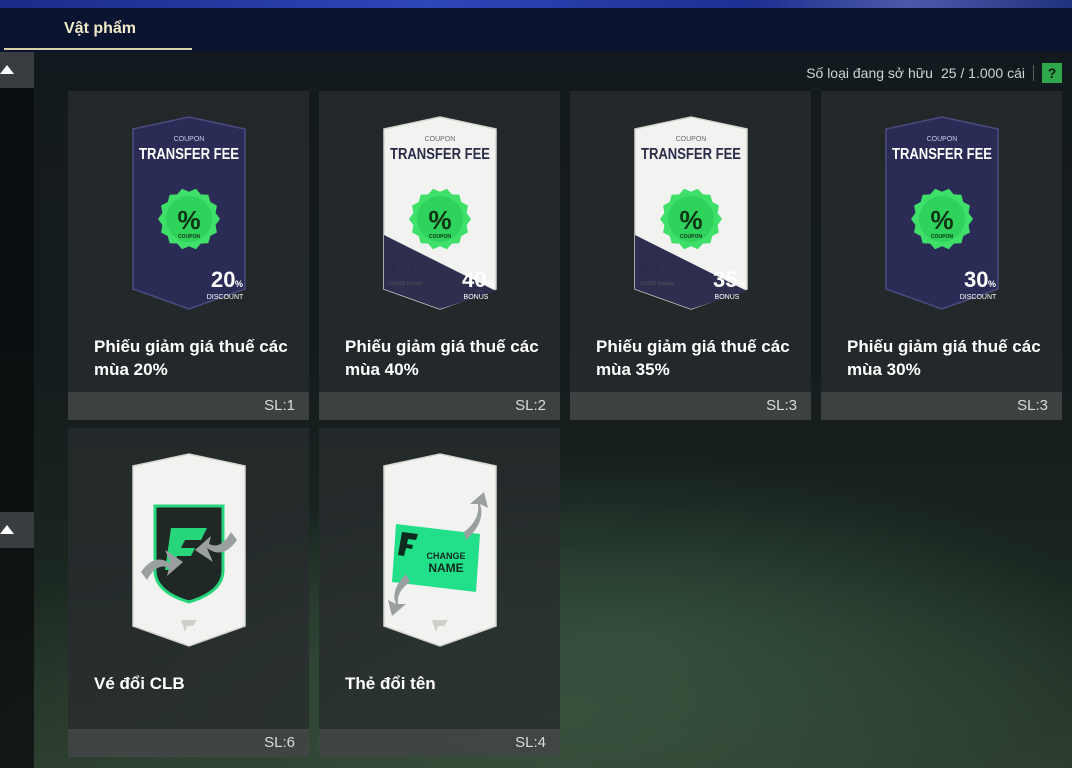 This screenshot has height=768, width=1072. Describe the element at coordinates (17, 530) in the screenshot. I see `scroll-up-button-bottom` at that location.